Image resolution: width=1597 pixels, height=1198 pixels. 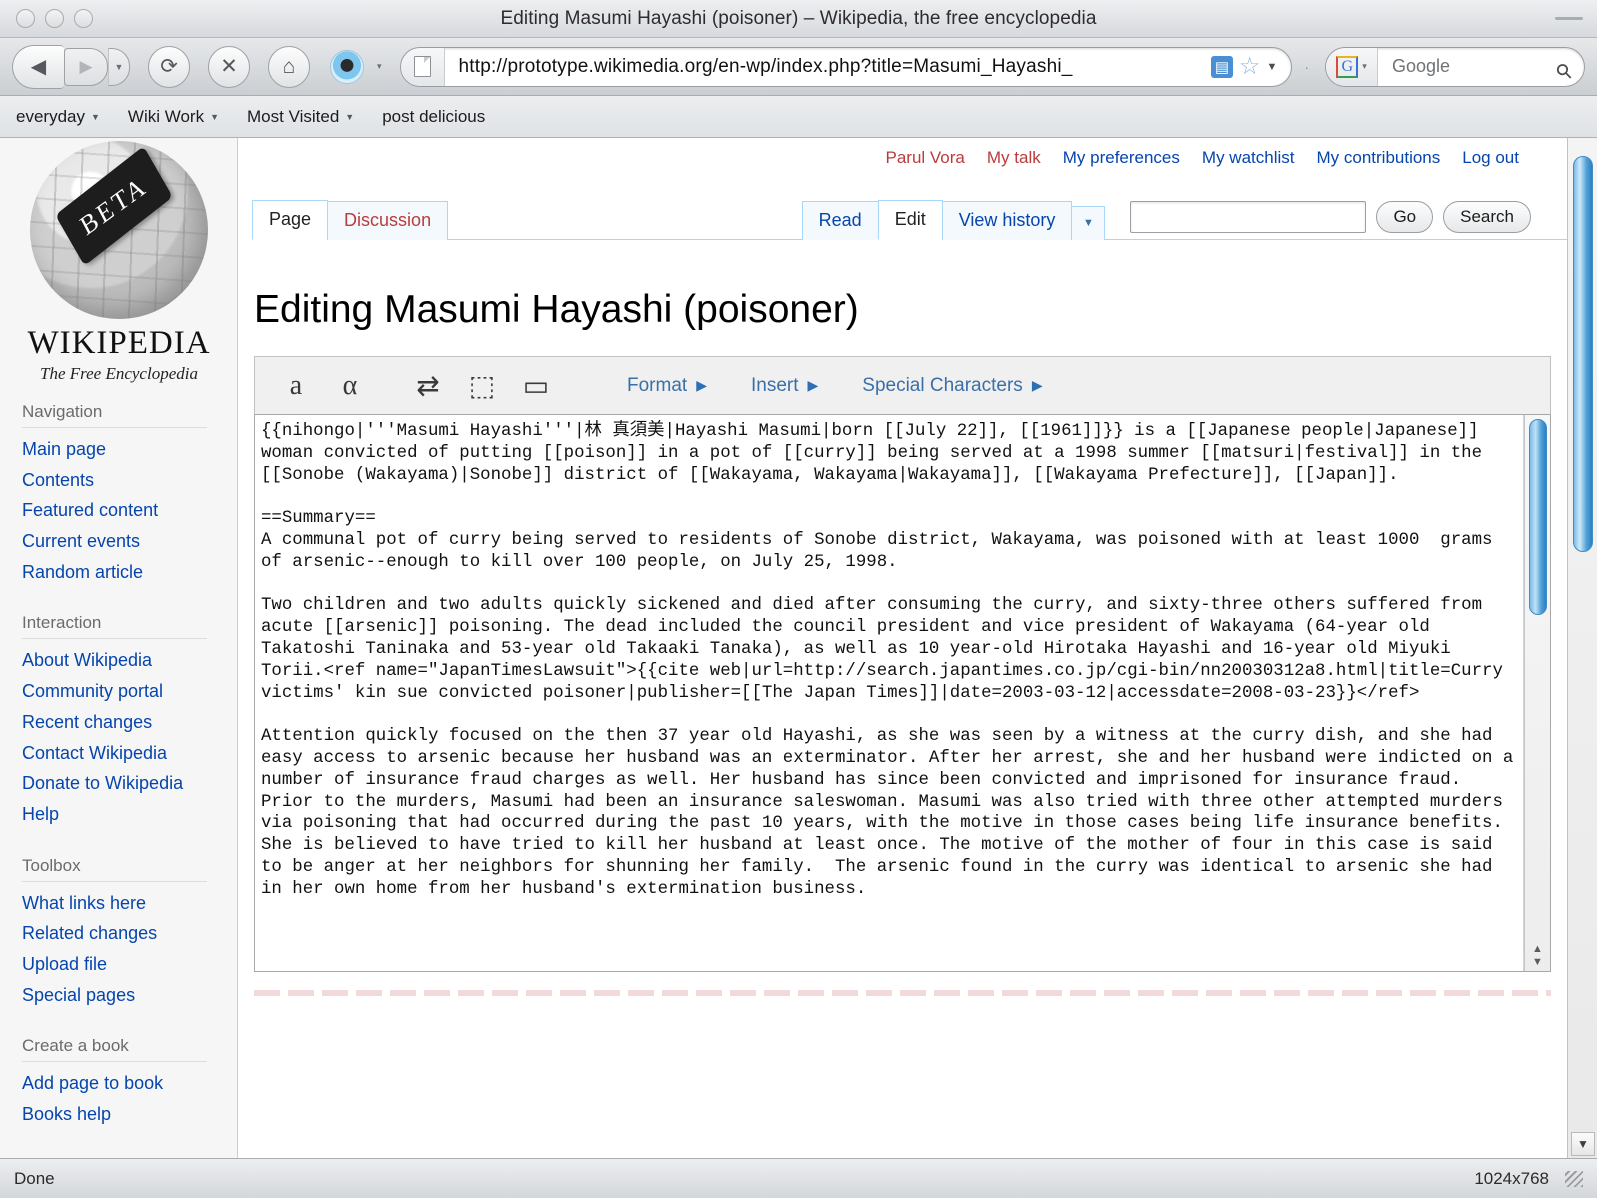 I want to click on insert-image-icon: ⬚, so click(x=482, y=386).